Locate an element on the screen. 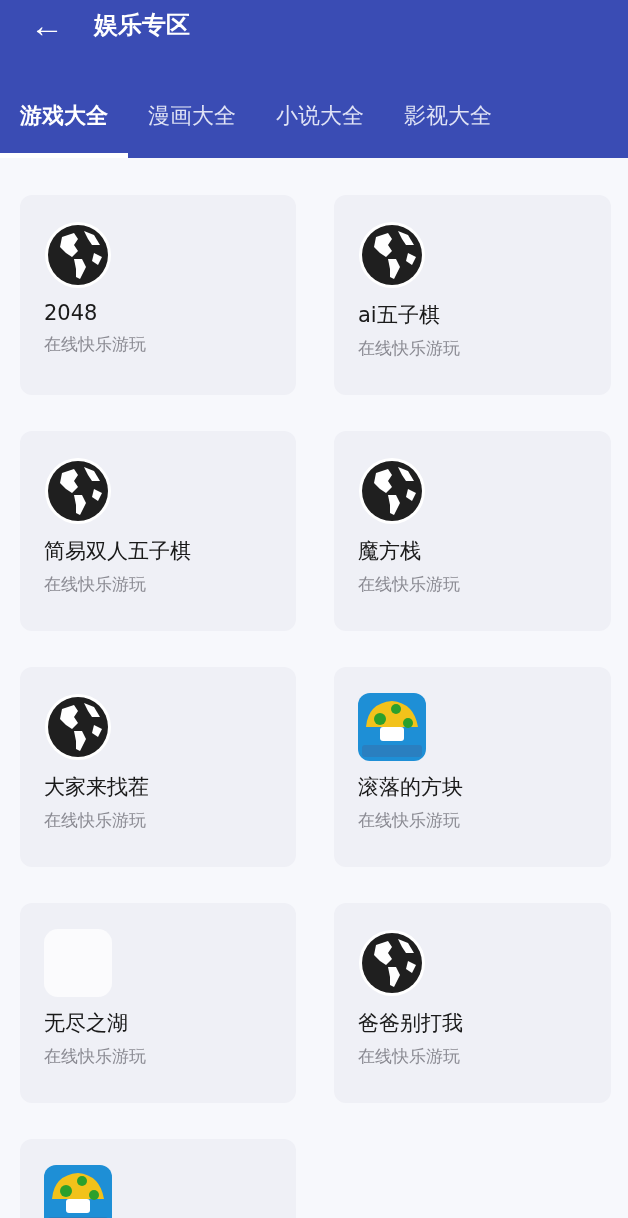  game-name: 魔方栈 is located at coordinates (390, 551).